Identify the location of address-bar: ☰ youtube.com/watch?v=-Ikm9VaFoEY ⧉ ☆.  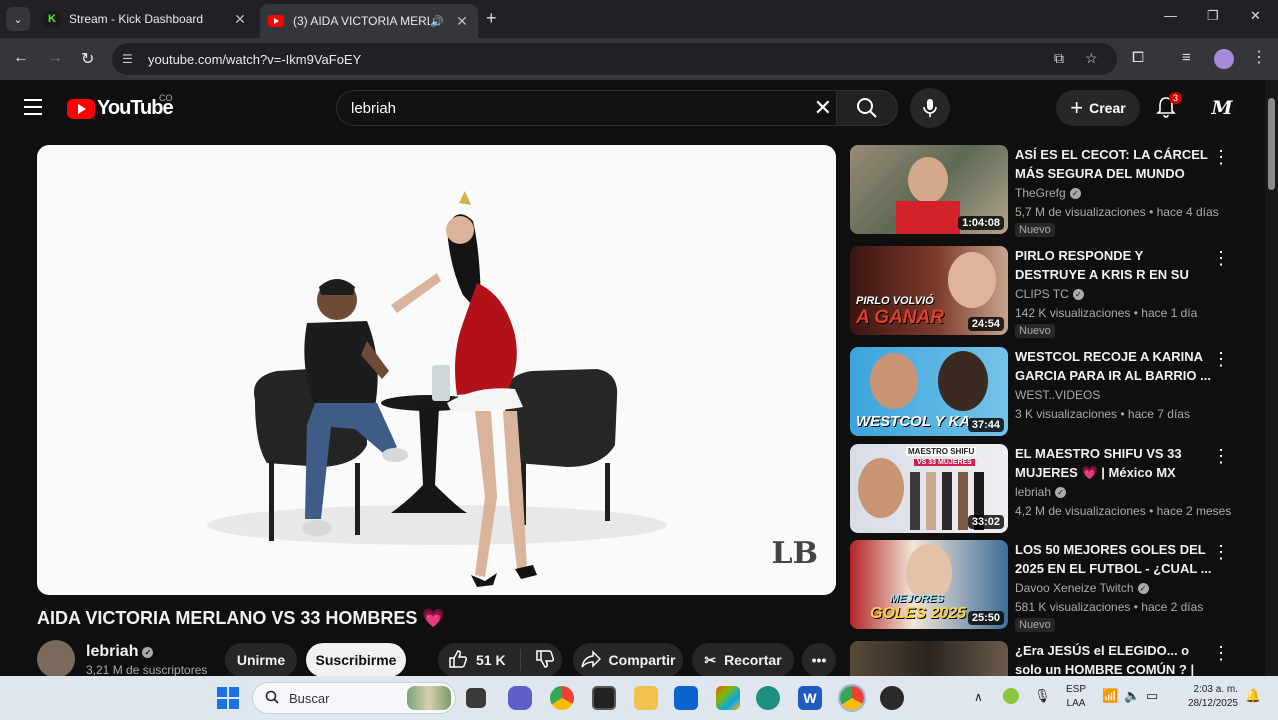
(614, 59).